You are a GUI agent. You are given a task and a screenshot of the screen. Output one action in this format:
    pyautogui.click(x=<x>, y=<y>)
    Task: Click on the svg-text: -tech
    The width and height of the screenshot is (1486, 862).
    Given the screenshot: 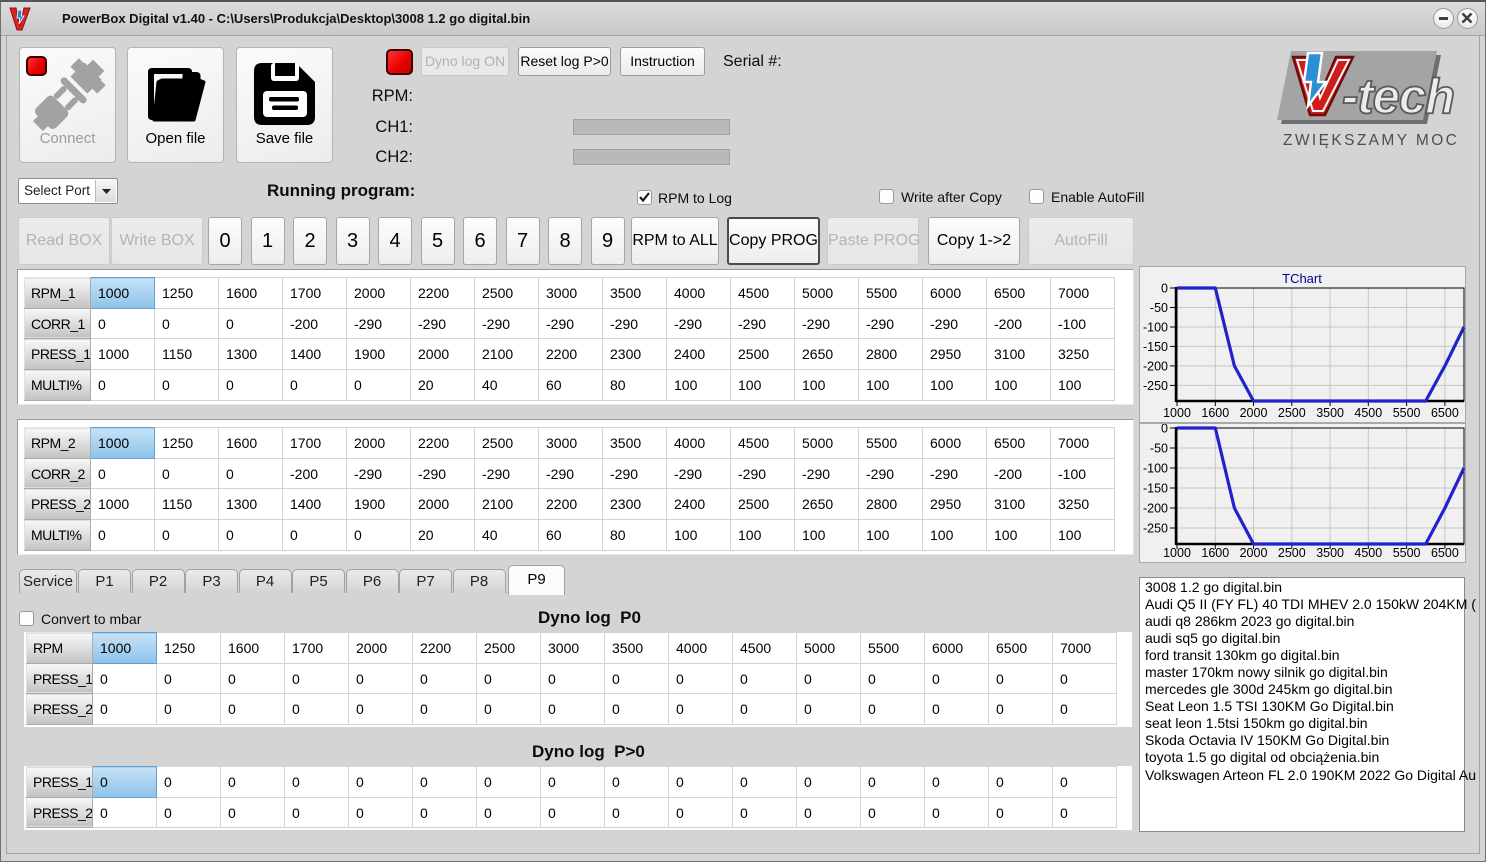 What is the action you would take?
    pyautogui.click(x=1398, y=97)
    